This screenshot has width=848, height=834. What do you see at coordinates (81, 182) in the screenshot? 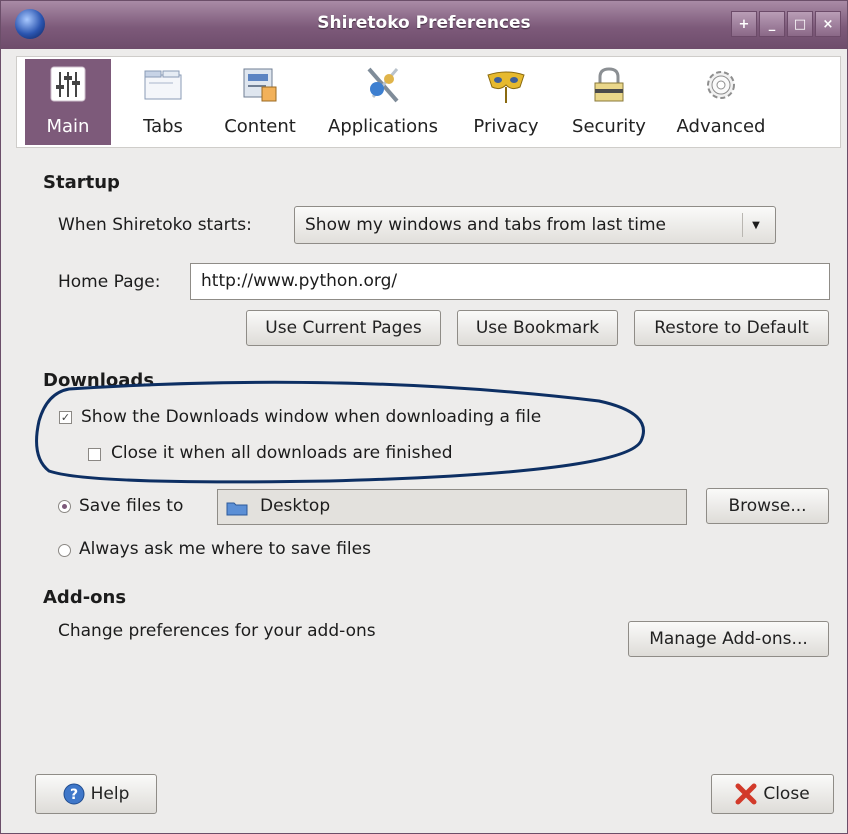
I see `startup-heading: Startup` at bounding box center [81, 182].